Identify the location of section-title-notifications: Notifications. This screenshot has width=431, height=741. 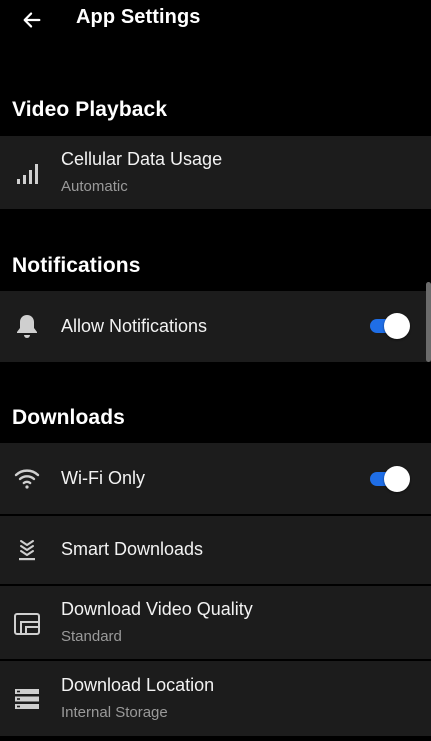
(76, 265).